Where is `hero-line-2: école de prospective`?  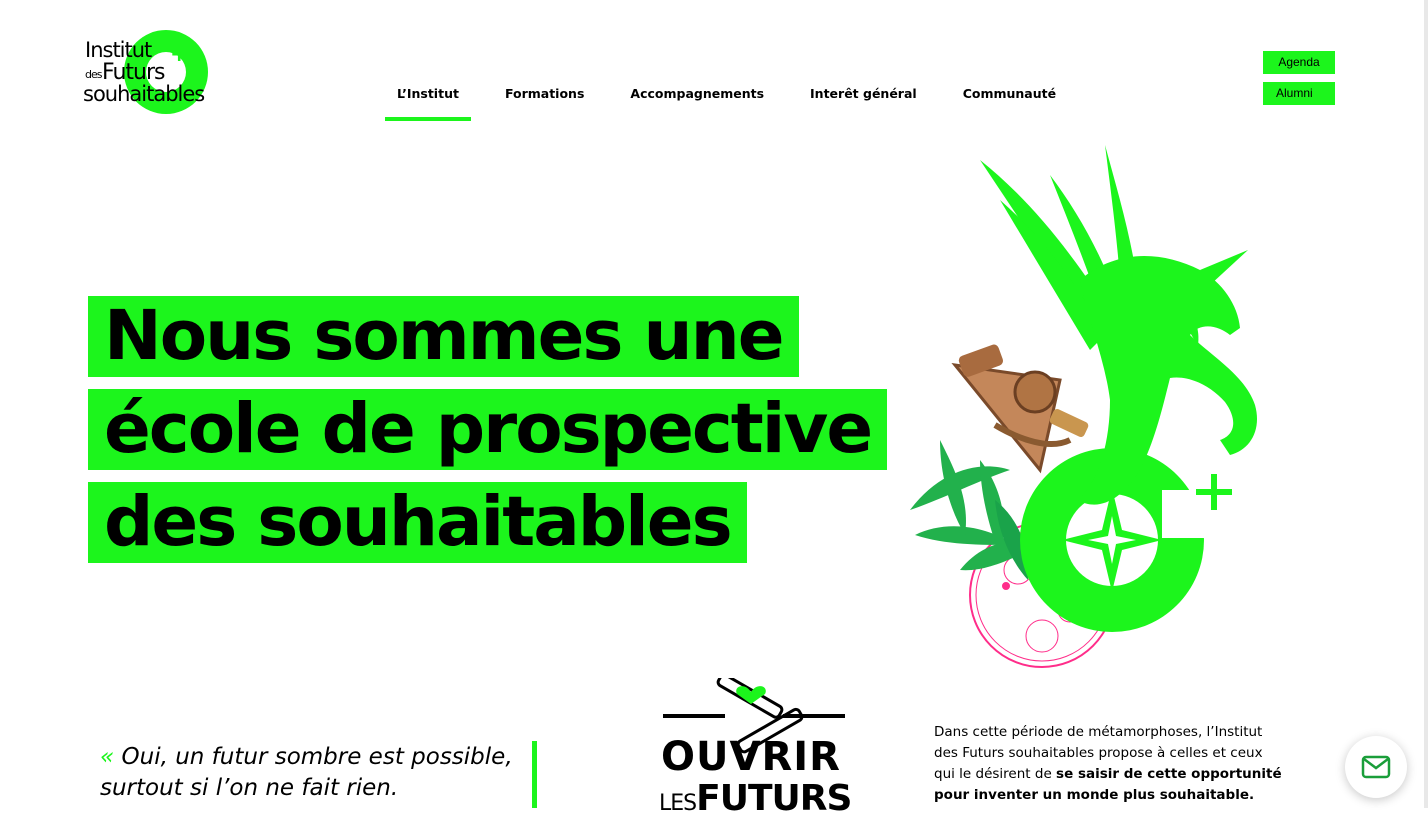
hero-line-2: école de prospective is located at coordinates (488, 429).